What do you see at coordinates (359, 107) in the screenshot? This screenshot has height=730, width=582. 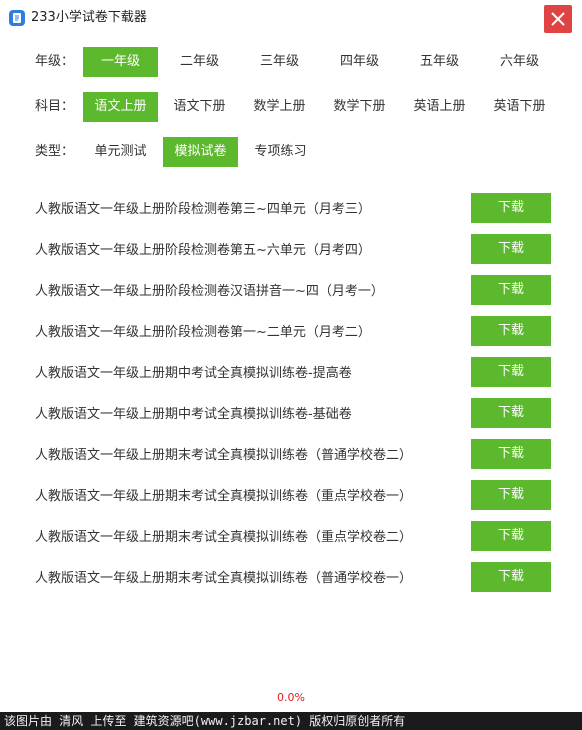 I see `subject-option-math-2: 数学下册` at bounding box center [359, 107].